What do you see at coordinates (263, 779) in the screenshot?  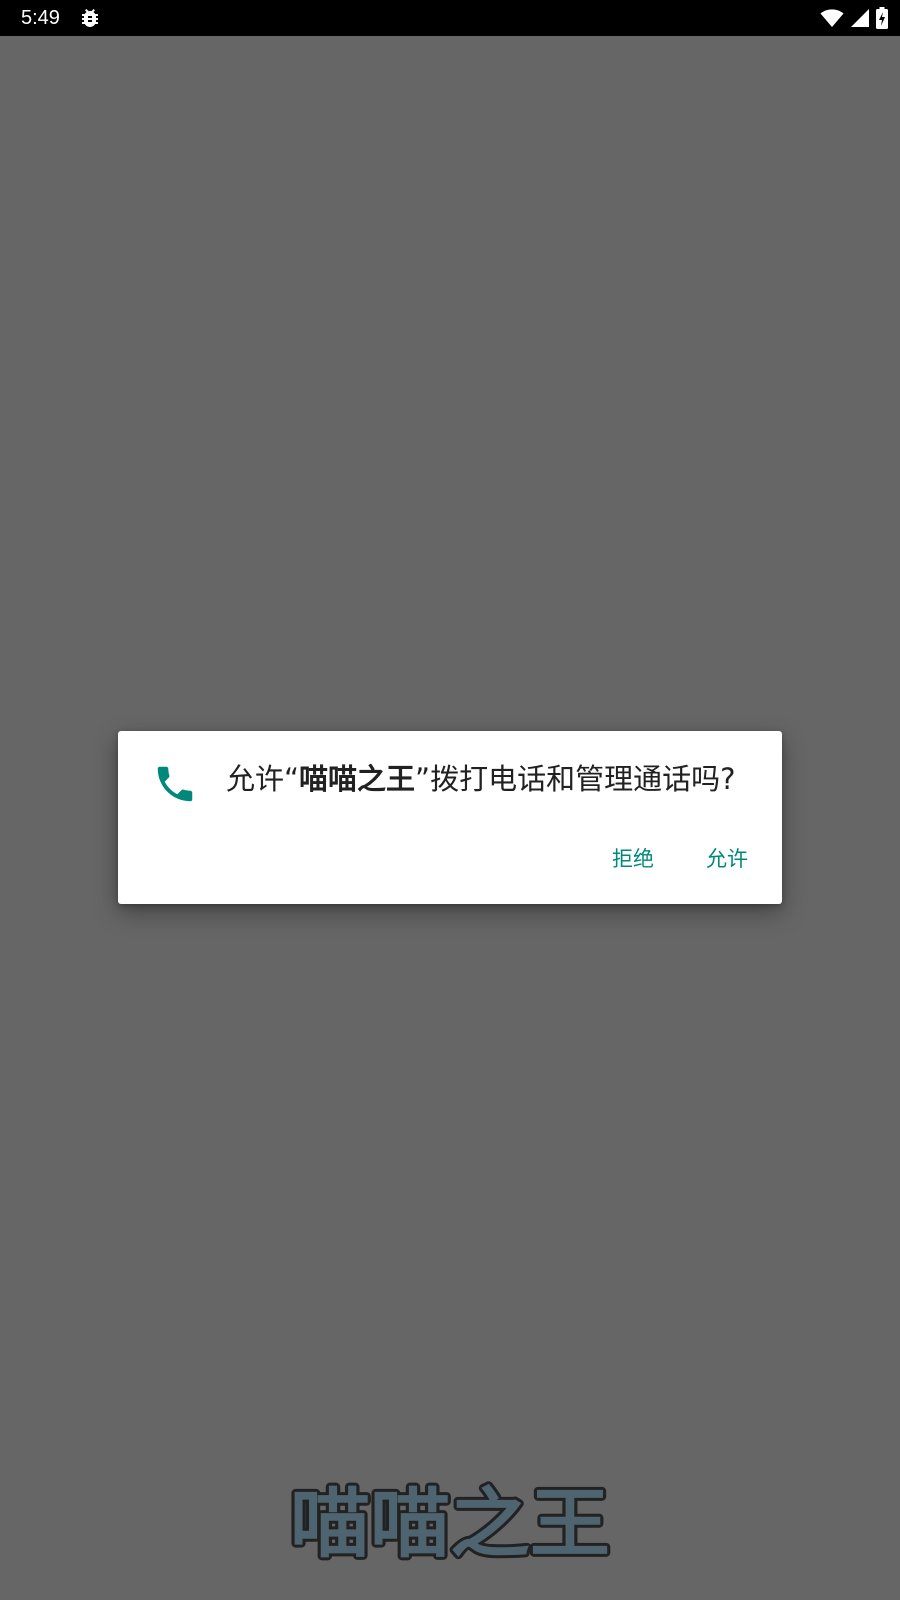 I see `message-prefix: 允许“` at bounding box center [263, 779].